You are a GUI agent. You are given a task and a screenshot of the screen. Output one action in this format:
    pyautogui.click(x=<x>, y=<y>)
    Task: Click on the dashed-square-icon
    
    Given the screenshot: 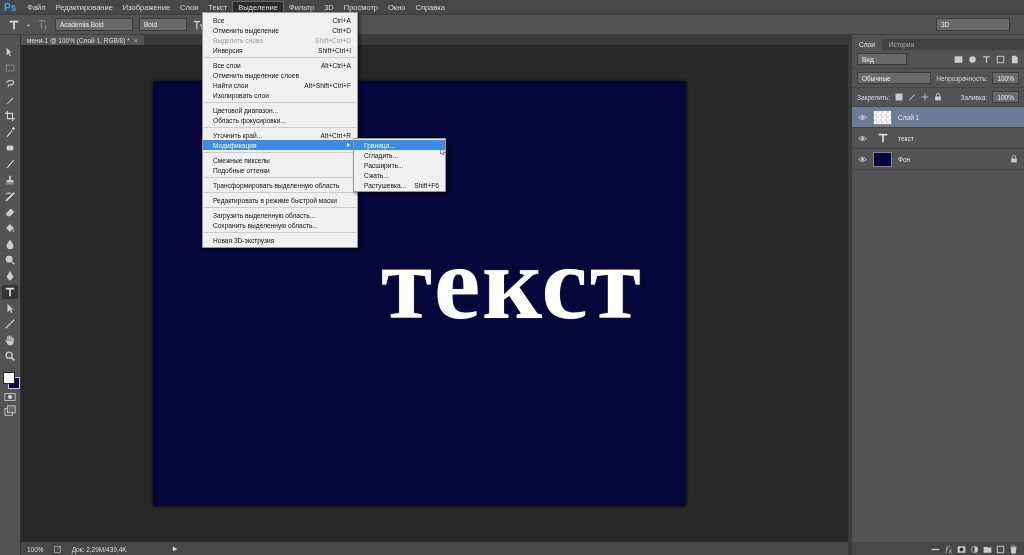 What is the action you would take?
    pyautogui.click(x=10, y=68)
    